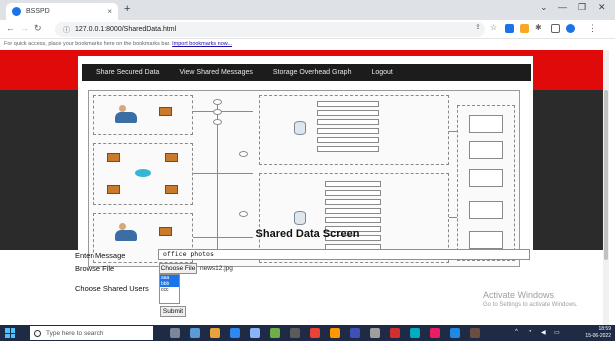 The image size is (615, 341). What do you see at coordinates (530, 305) in the screenshot?
I see `watermark-subtitle: Go to Settings to activate Windows.` at bounding box center [530, 305].